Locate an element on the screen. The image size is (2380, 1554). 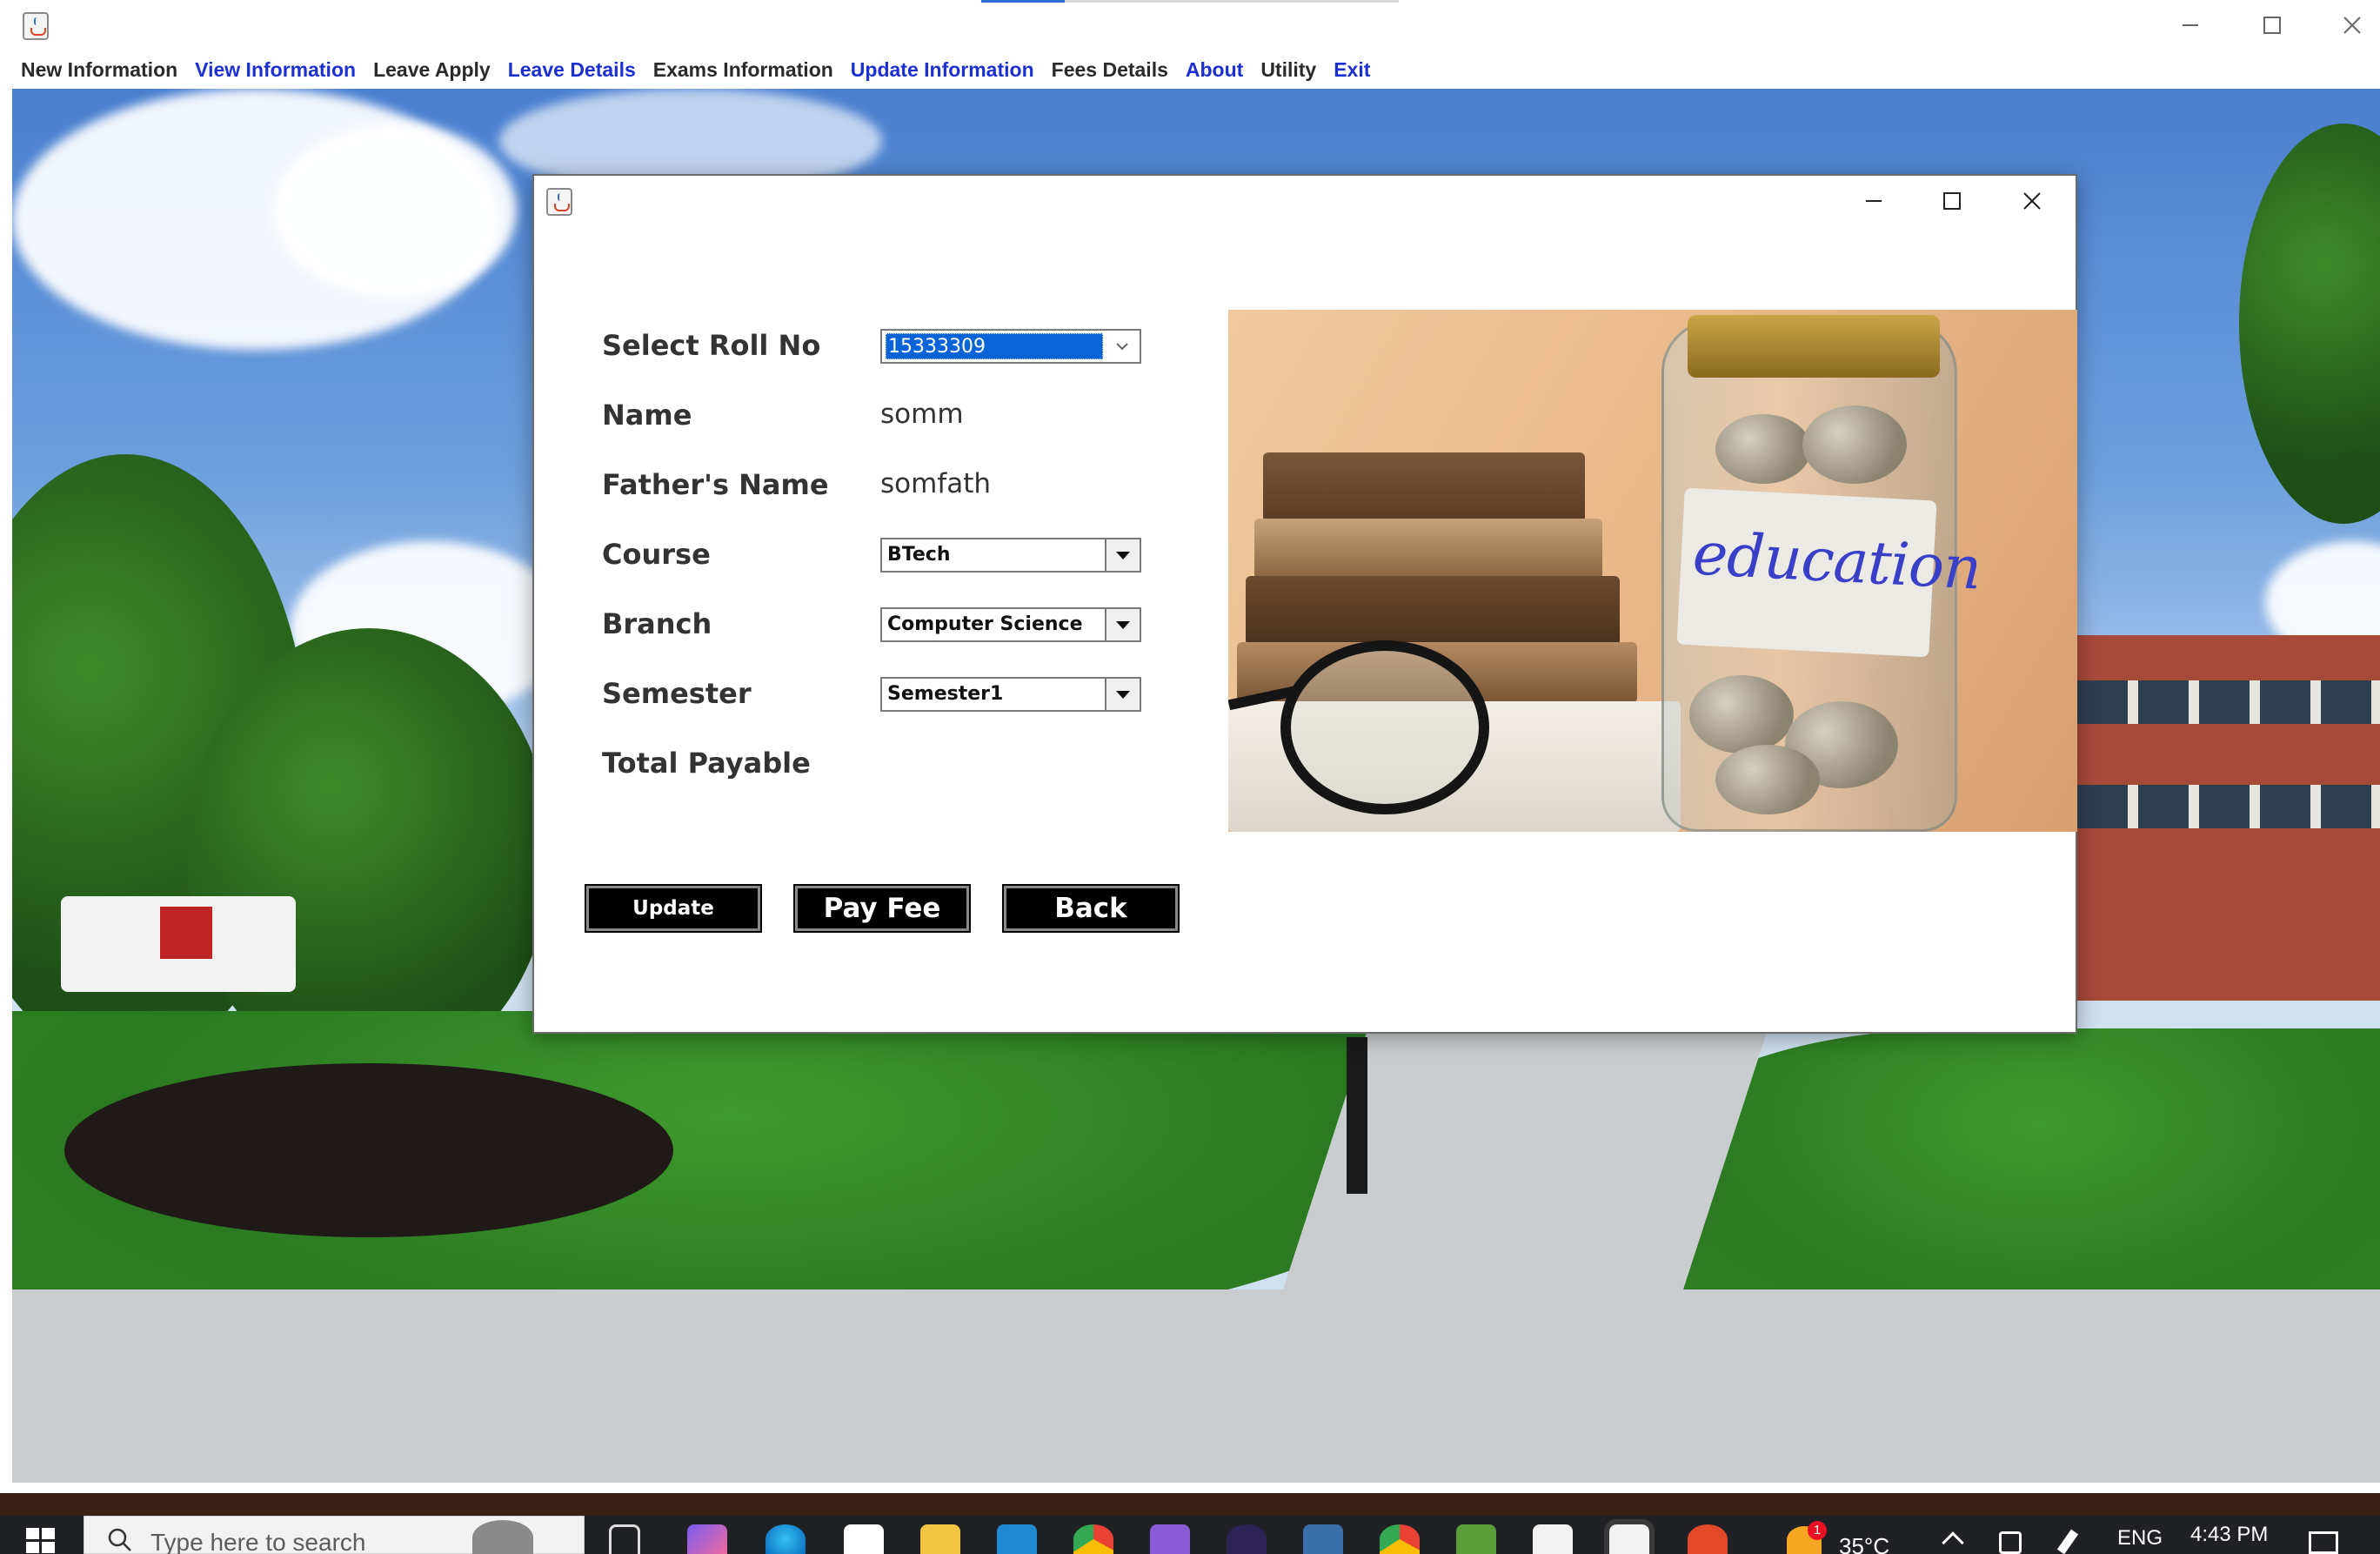
tree is located at coordinates (2309, 324).